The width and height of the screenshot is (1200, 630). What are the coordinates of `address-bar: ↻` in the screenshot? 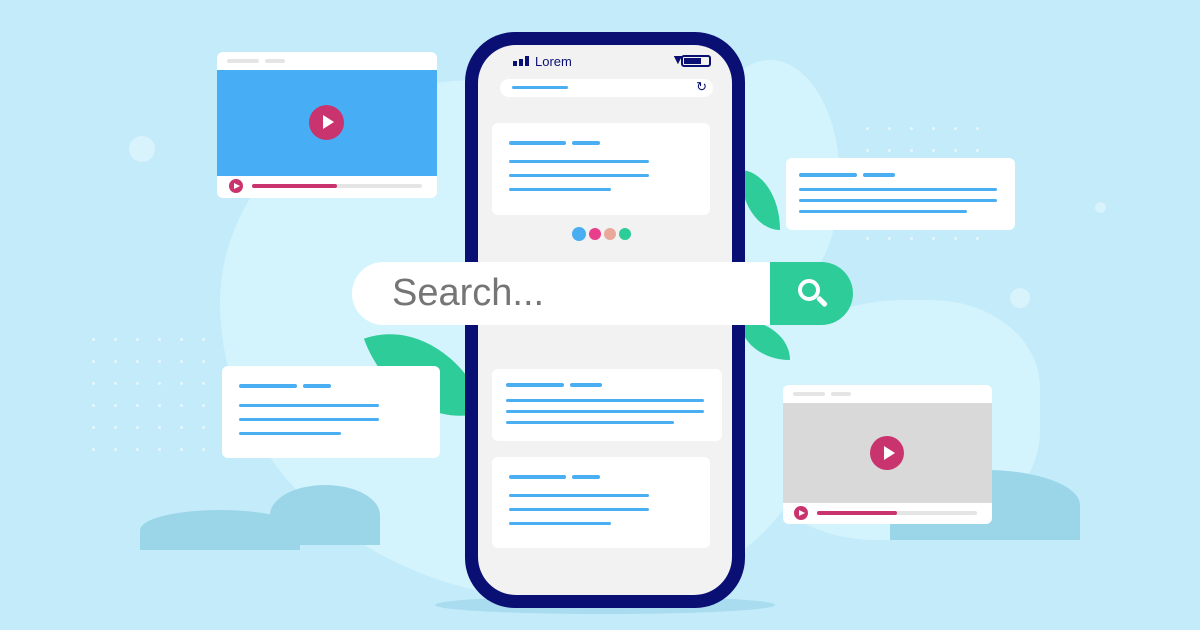 It's located at (606, 88).